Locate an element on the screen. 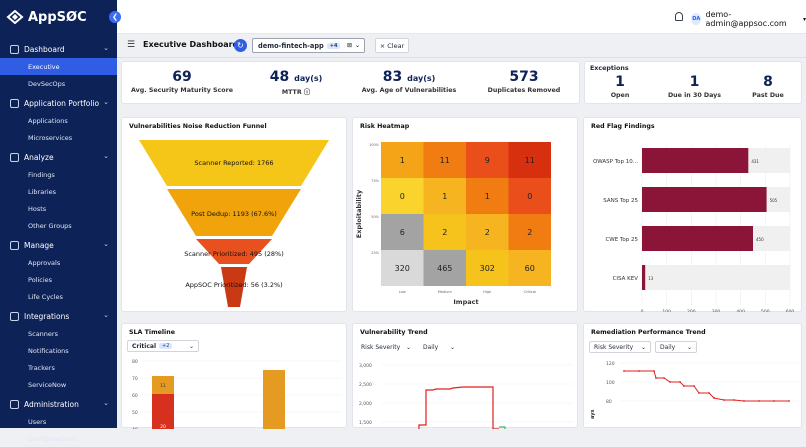  user-email: demo-admin@appsoc.com is located at coordinates (746, 19).